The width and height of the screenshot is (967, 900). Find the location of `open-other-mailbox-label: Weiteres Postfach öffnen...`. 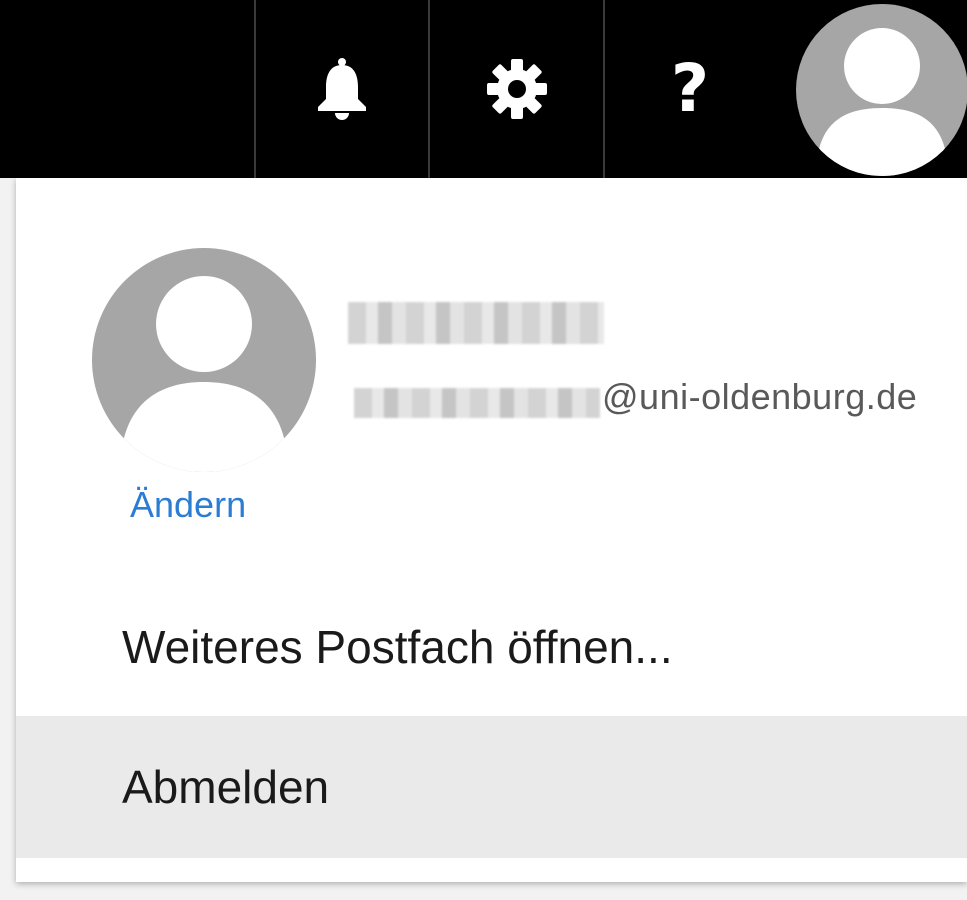

open-other-mailbox-label: Weiteres Postfach öffnen... is located at coordinates (397, 647).